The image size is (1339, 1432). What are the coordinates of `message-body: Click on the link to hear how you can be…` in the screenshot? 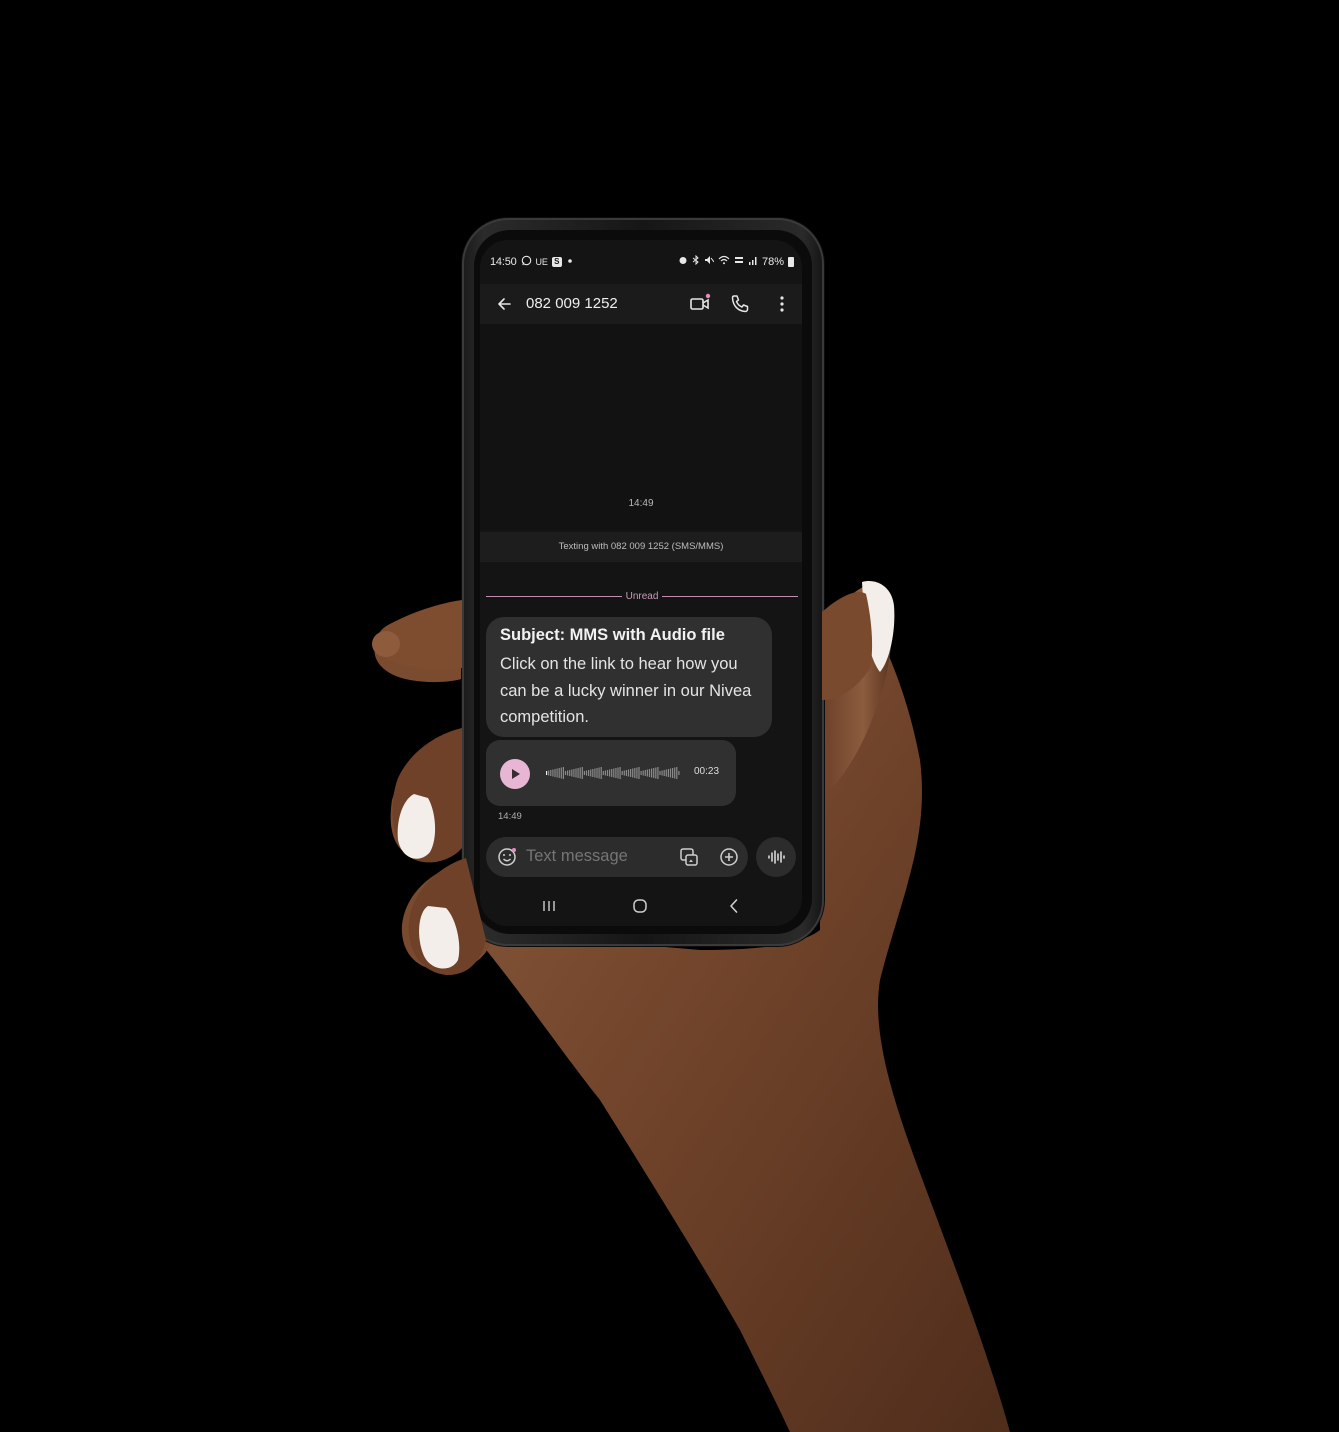 It's located at (626, 690).